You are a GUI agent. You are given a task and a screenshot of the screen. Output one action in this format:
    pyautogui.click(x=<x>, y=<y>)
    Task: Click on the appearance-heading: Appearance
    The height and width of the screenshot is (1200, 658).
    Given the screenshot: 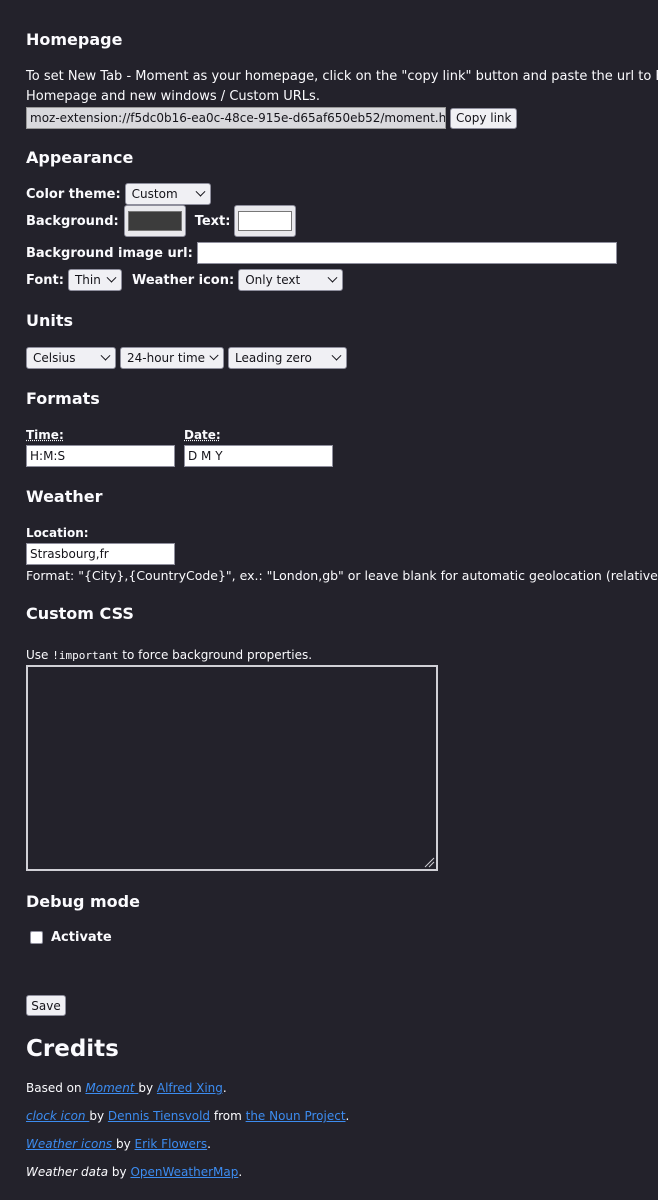 What is the action you would take?
    pyautogui.click(x=80, y=157)
    